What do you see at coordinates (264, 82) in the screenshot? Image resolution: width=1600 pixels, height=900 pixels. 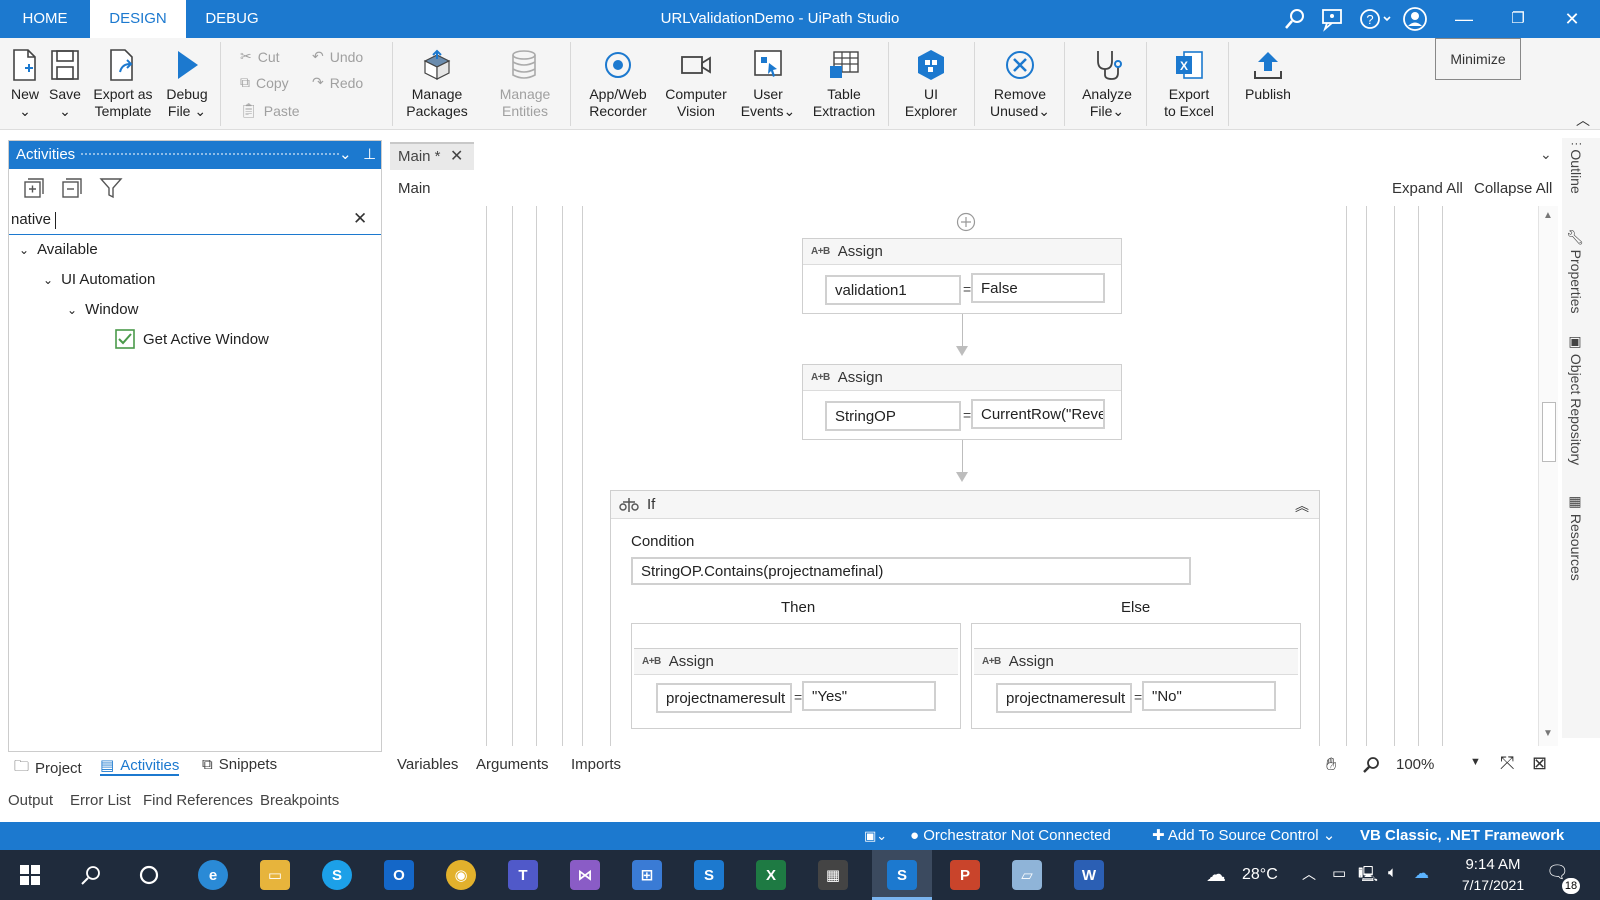 I see `copy-button: ⧉ Copy` at bounding box center [264, 82].